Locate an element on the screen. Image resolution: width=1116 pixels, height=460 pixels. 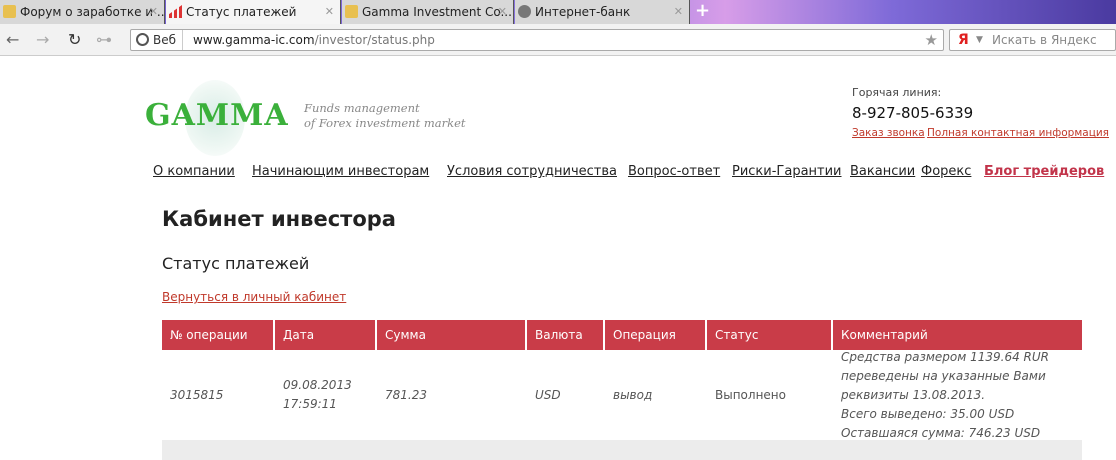
nav-faq: Вопрос-ответ is located at coordinates (674, 171).